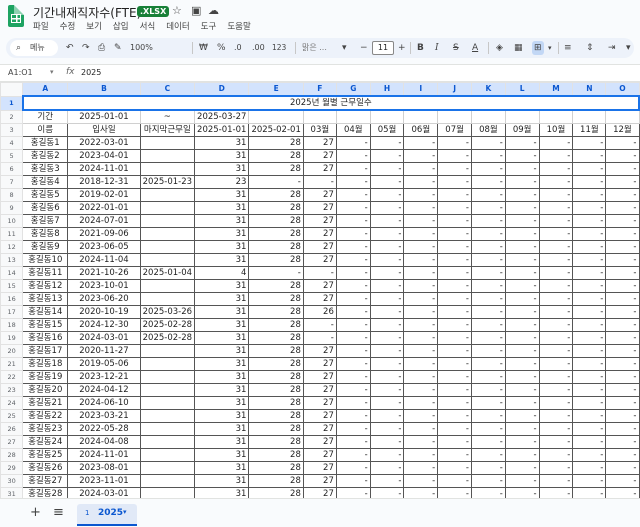 This screenshot has width=640, height=527. Describe the element at coordinates (87, 12) in the screenshot. I see `document-title: 기간내재직자수(FTE)` at that location.